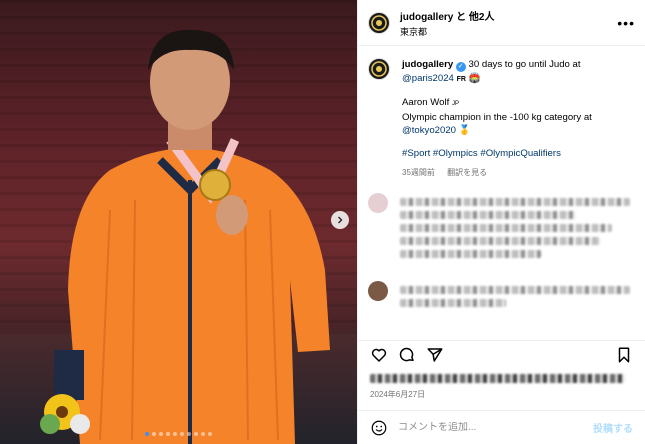 The image size is (645, 444). I want to click on comment-box: 投稿する, so click(501, 427).